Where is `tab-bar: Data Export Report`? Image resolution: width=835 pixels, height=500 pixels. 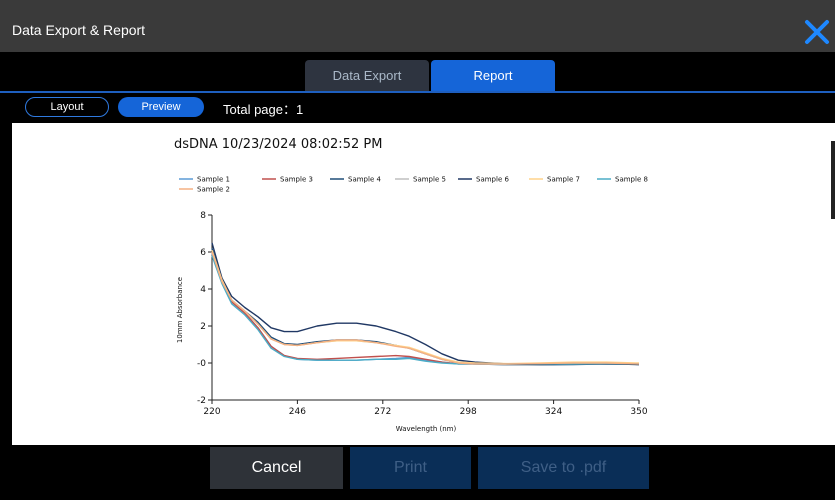
tab-bar: Data Export Report is located at coordinates (417, 74).